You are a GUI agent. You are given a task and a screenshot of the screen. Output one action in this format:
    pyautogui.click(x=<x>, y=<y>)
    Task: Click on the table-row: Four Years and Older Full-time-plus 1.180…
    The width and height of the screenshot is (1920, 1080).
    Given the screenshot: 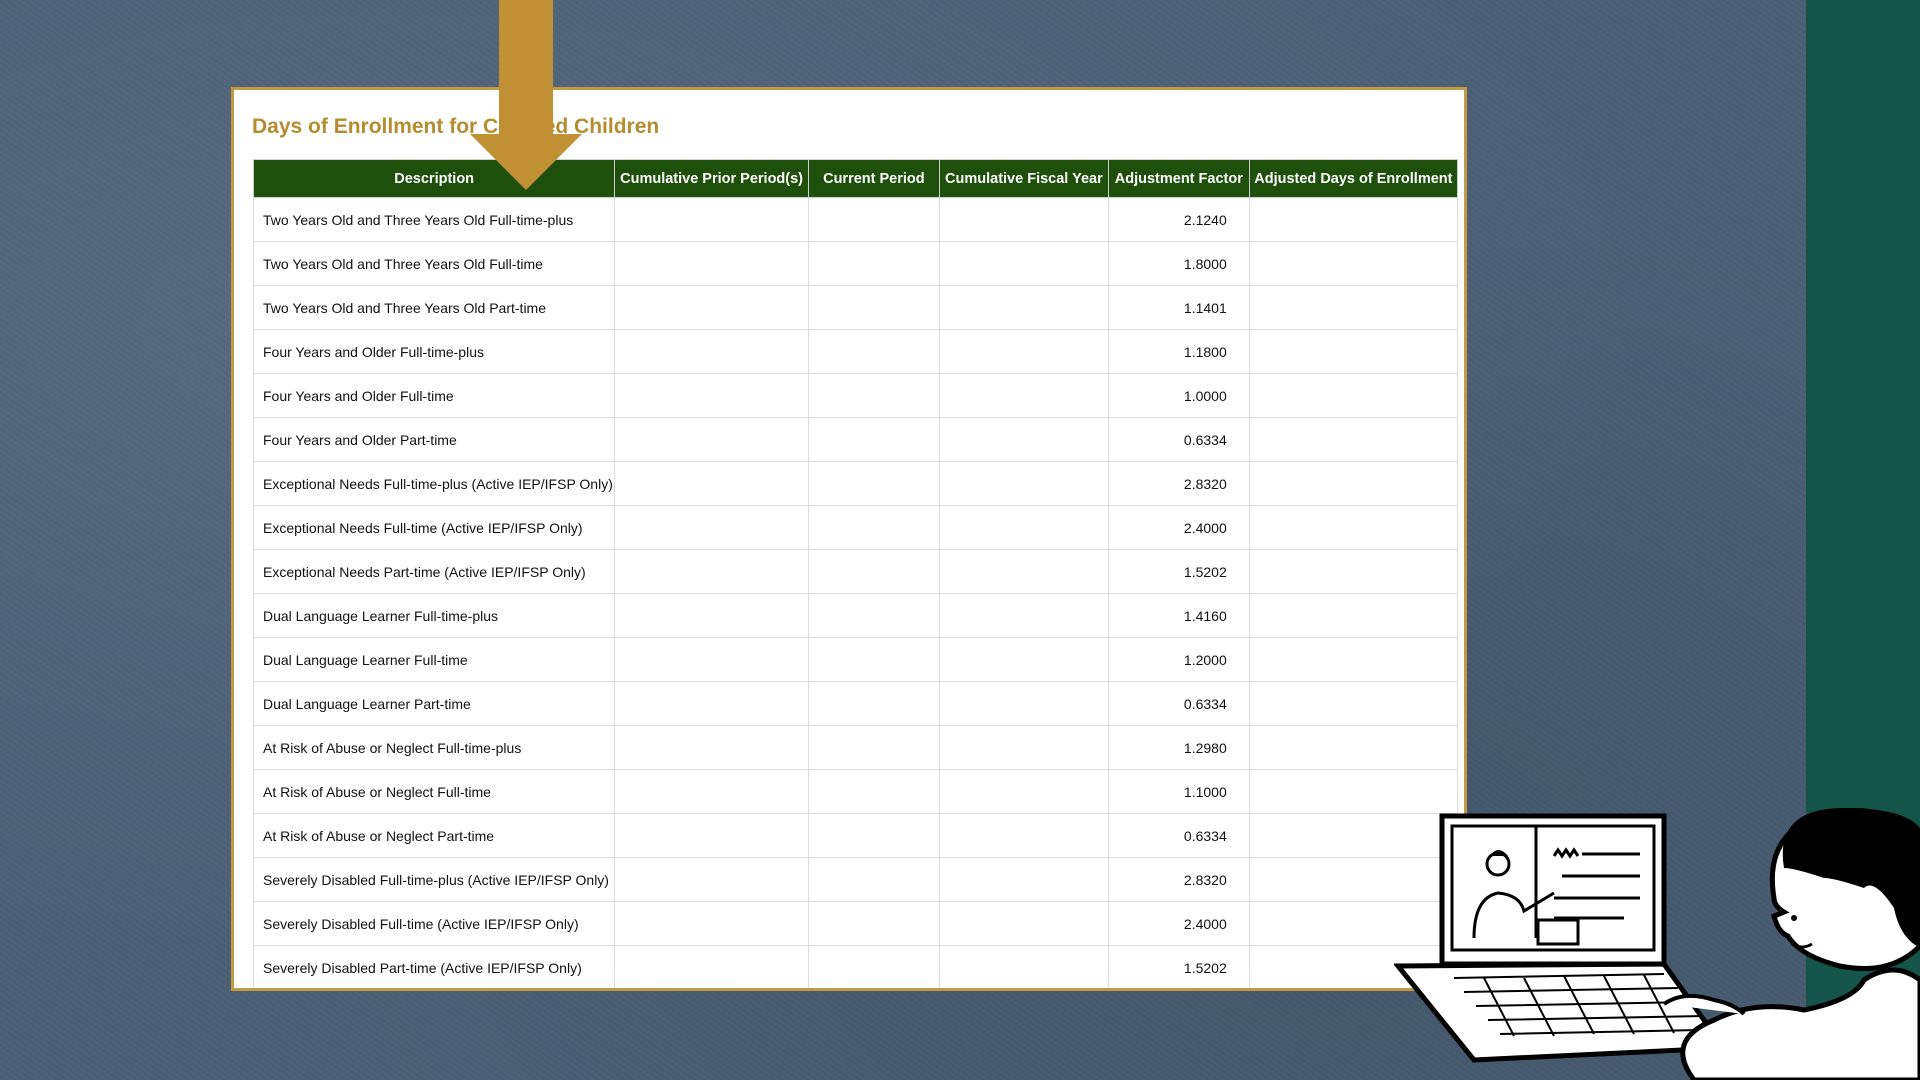 What is the action you would take?
    pyautogui.click(x=855, y=351)
    